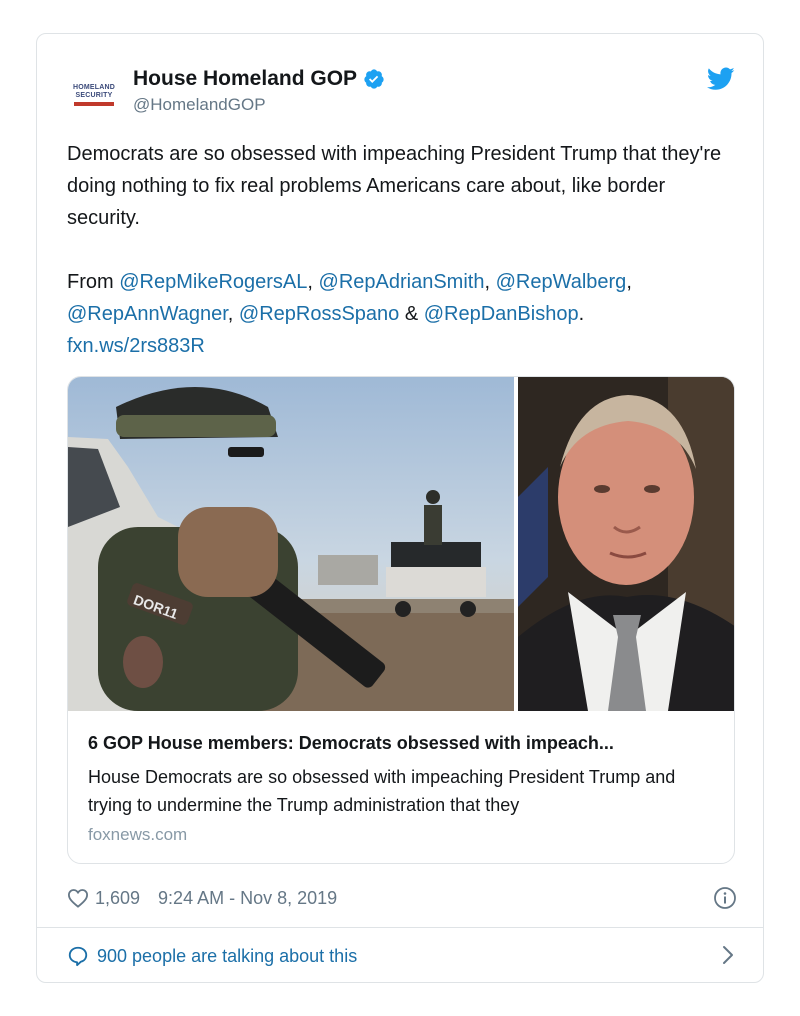  I want to click on avatar-bar, so click(94, 104).